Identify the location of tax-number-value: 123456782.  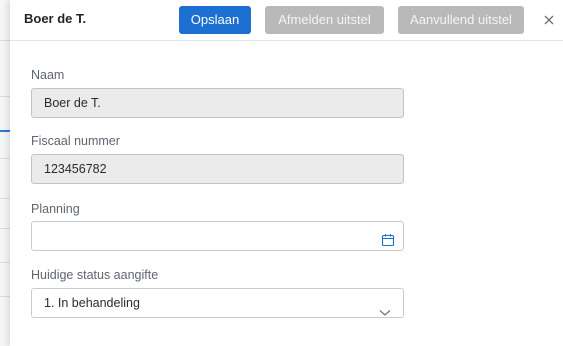
(75, 169).